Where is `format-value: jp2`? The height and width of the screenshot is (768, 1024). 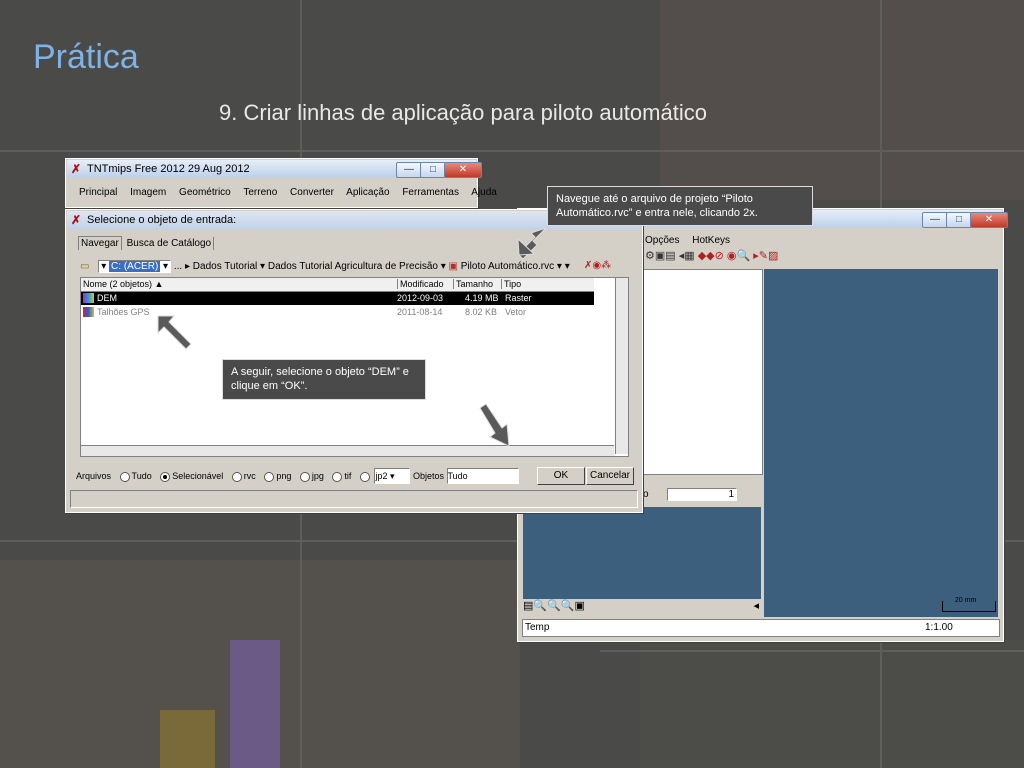 format-value: jp2 is located at coordinates (381, 476).